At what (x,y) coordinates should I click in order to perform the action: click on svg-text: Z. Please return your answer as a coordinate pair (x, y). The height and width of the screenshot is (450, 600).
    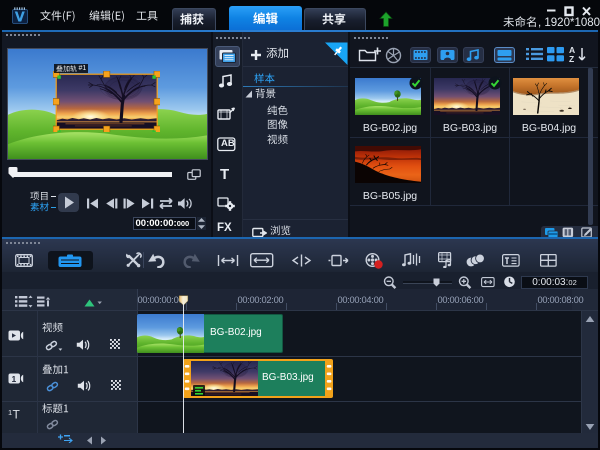
    Looking at the image, I should click on (571, 59).